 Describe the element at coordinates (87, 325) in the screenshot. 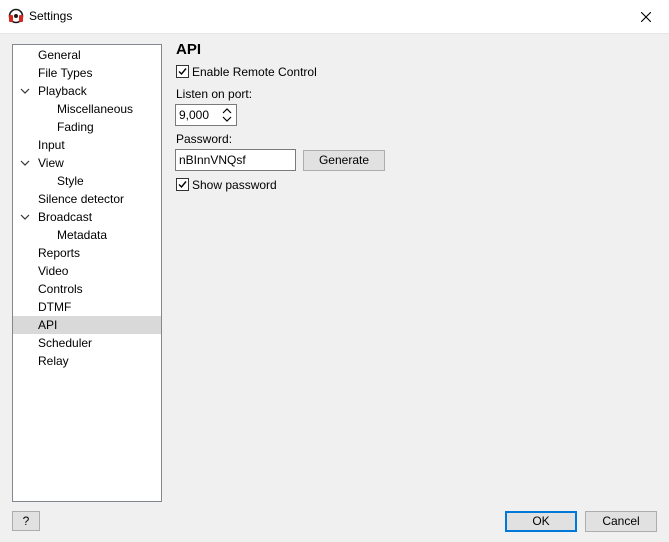

I see `tree-item-api: API` at that location.